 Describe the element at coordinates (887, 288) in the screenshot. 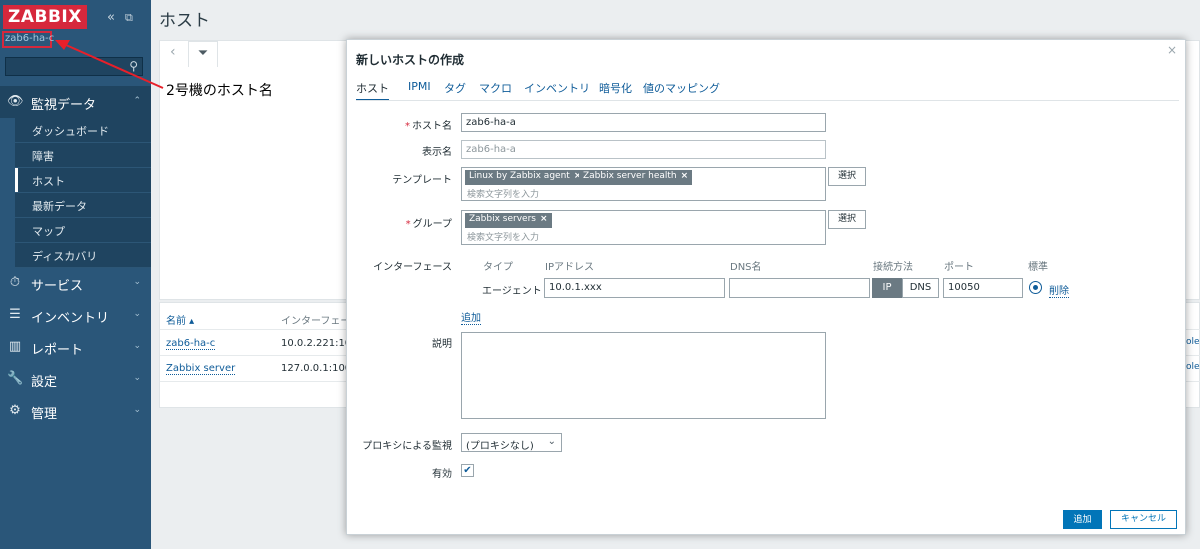

I see `connect-ip-toggle: IP` at that location.